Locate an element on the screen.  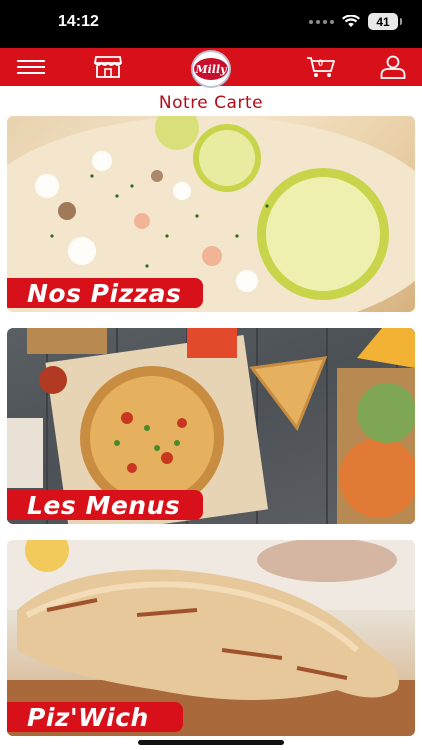
category-label: Les Menus is located at coordinates (105, 505).